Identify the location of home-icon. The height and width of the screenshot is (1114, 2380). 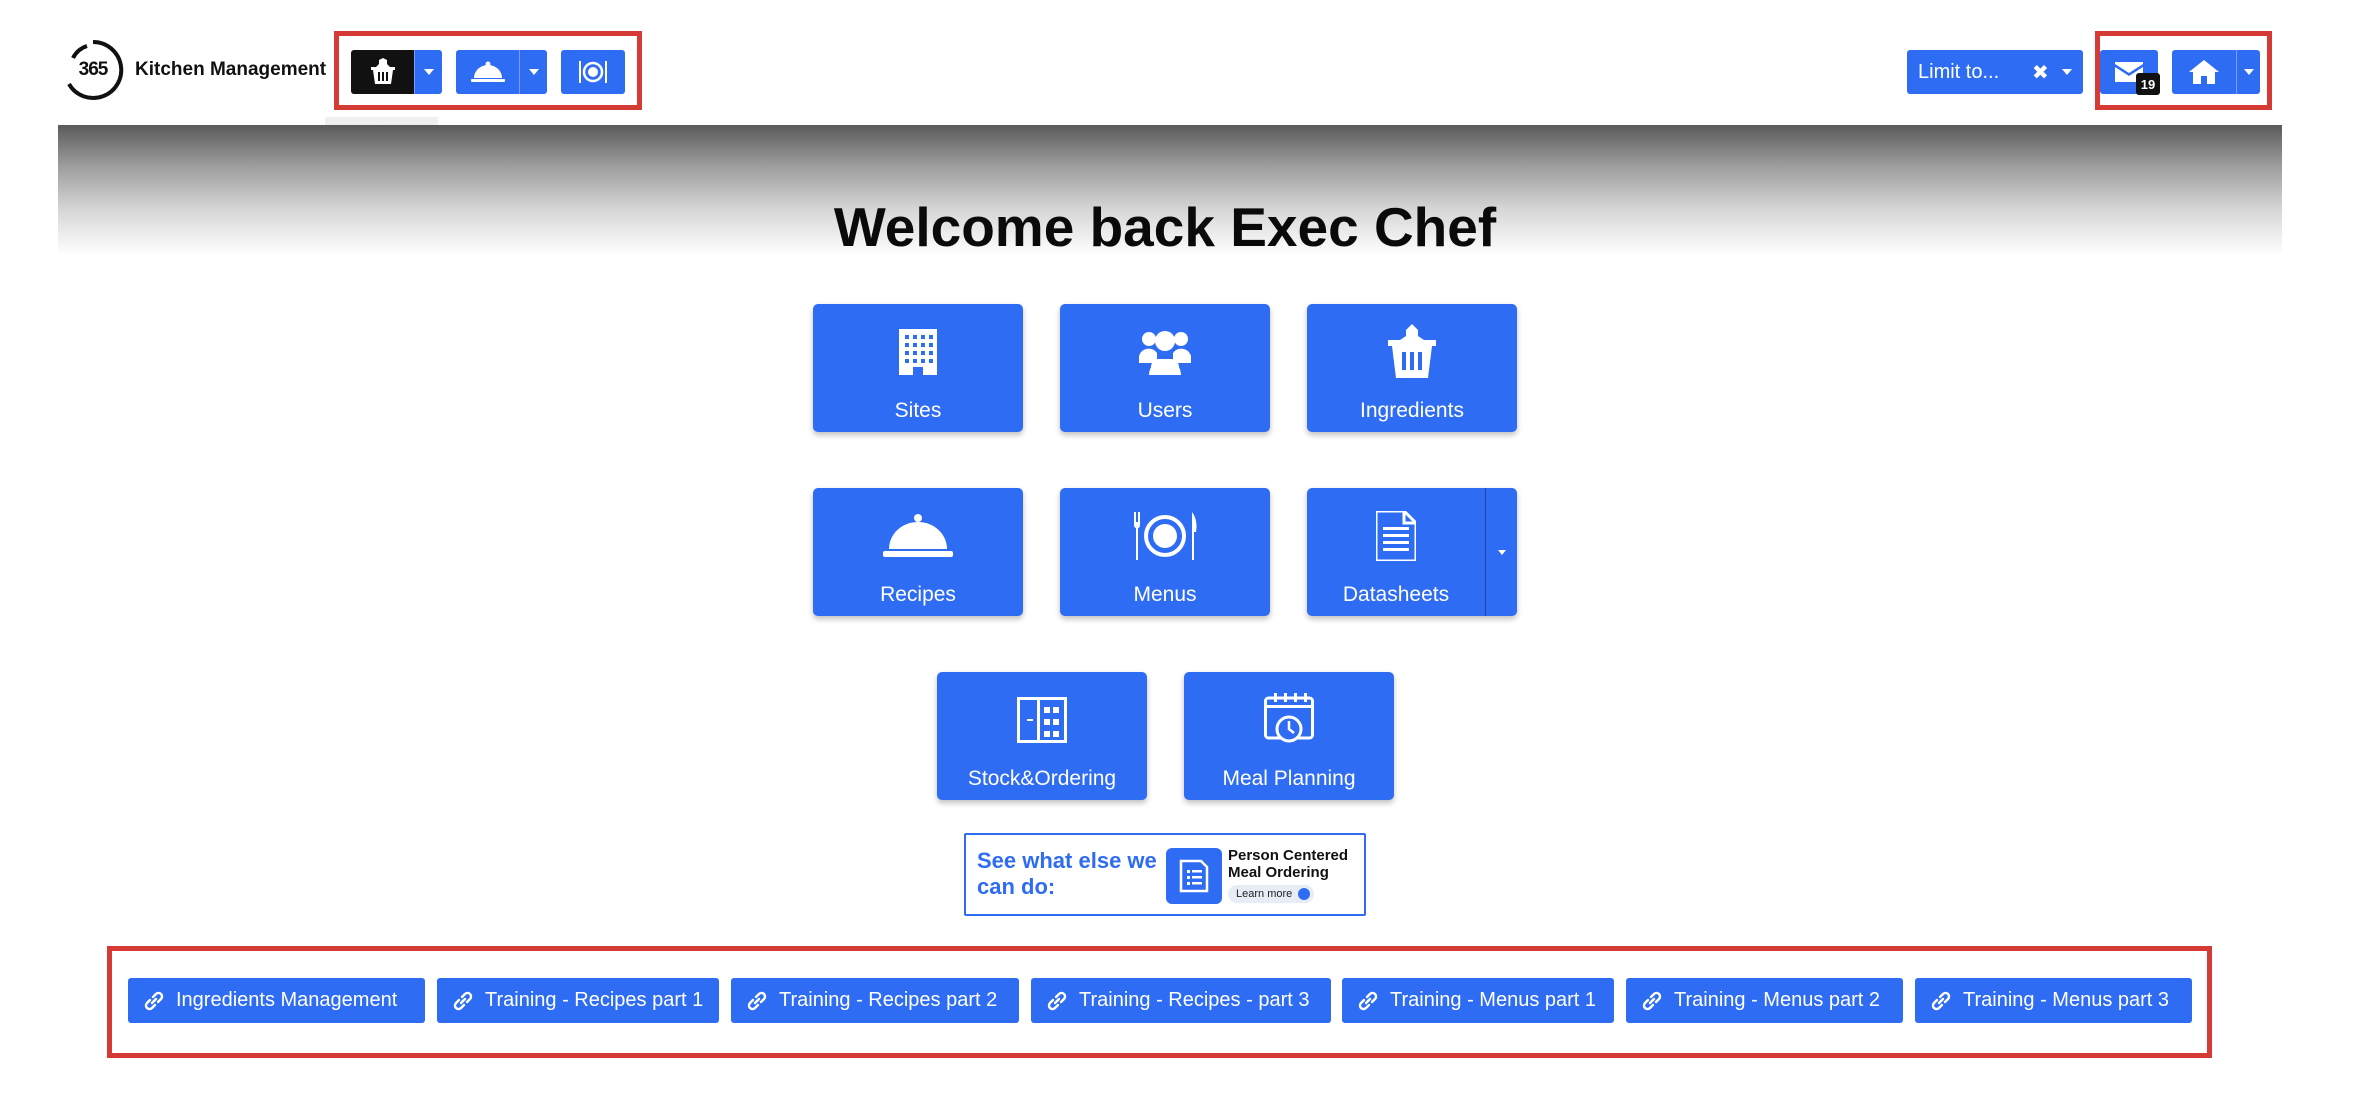
(2204, 72).